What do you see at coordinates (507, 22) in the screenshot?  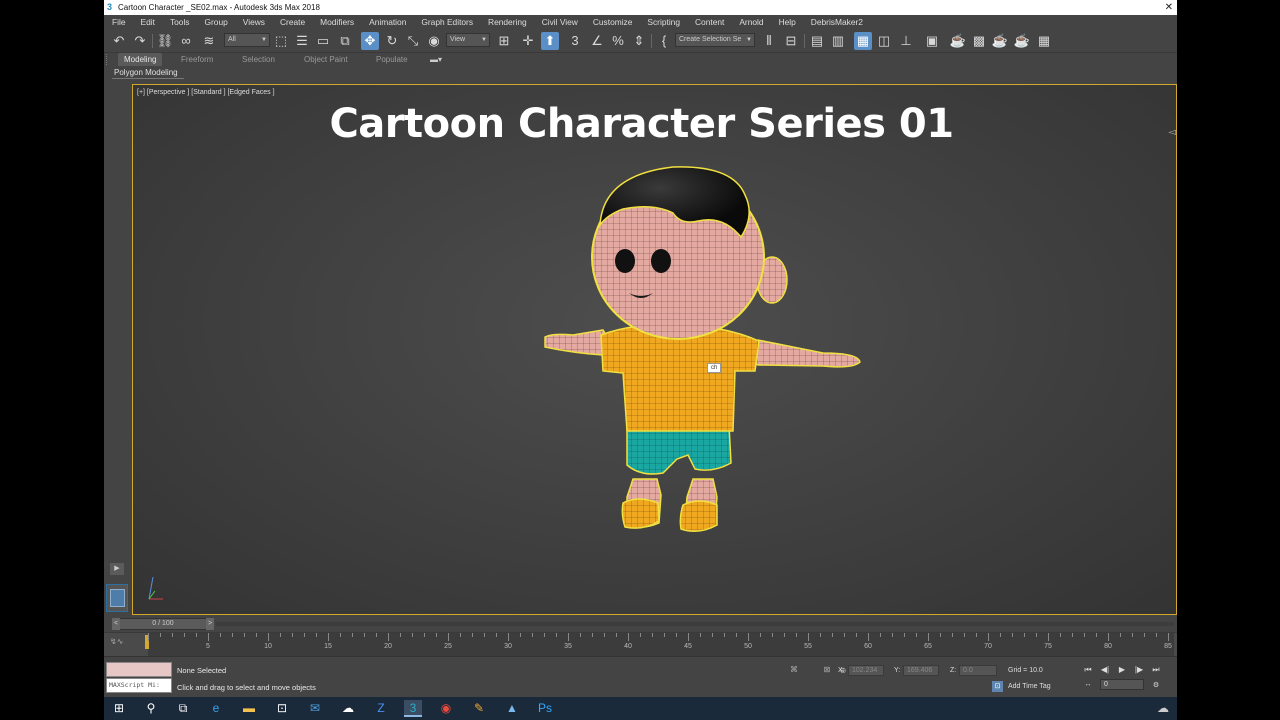 I see `menu-item-rendering: Rendering` at bounding box center [507, 22].